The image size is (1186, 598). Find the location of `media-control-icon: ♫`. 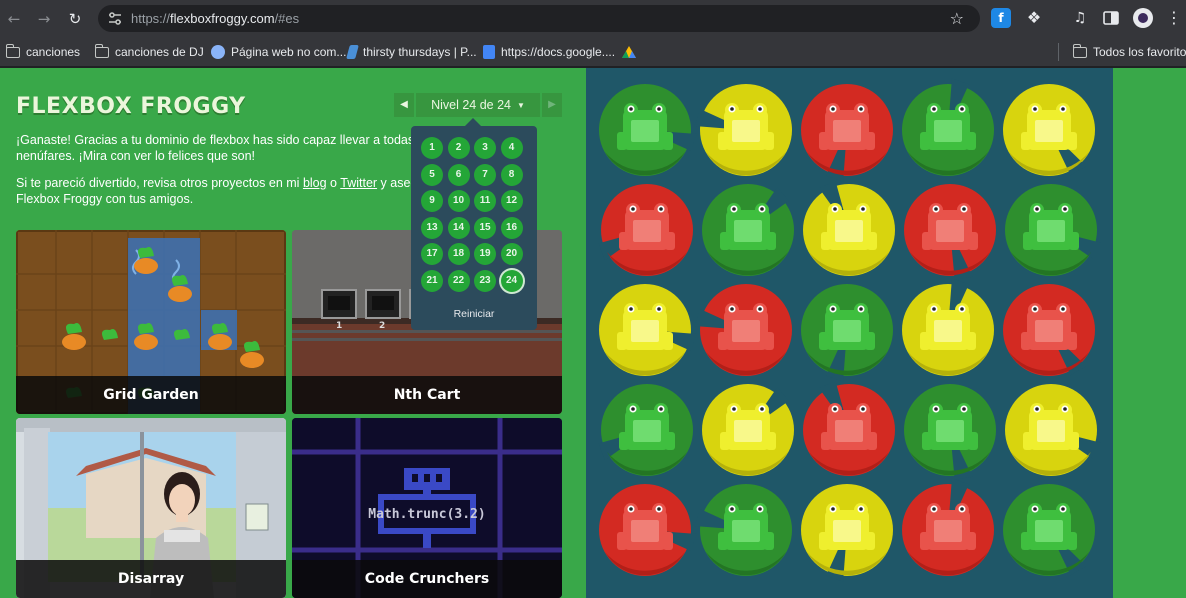

media-control-icon: ♫ is located at coordinates (1080, 18).